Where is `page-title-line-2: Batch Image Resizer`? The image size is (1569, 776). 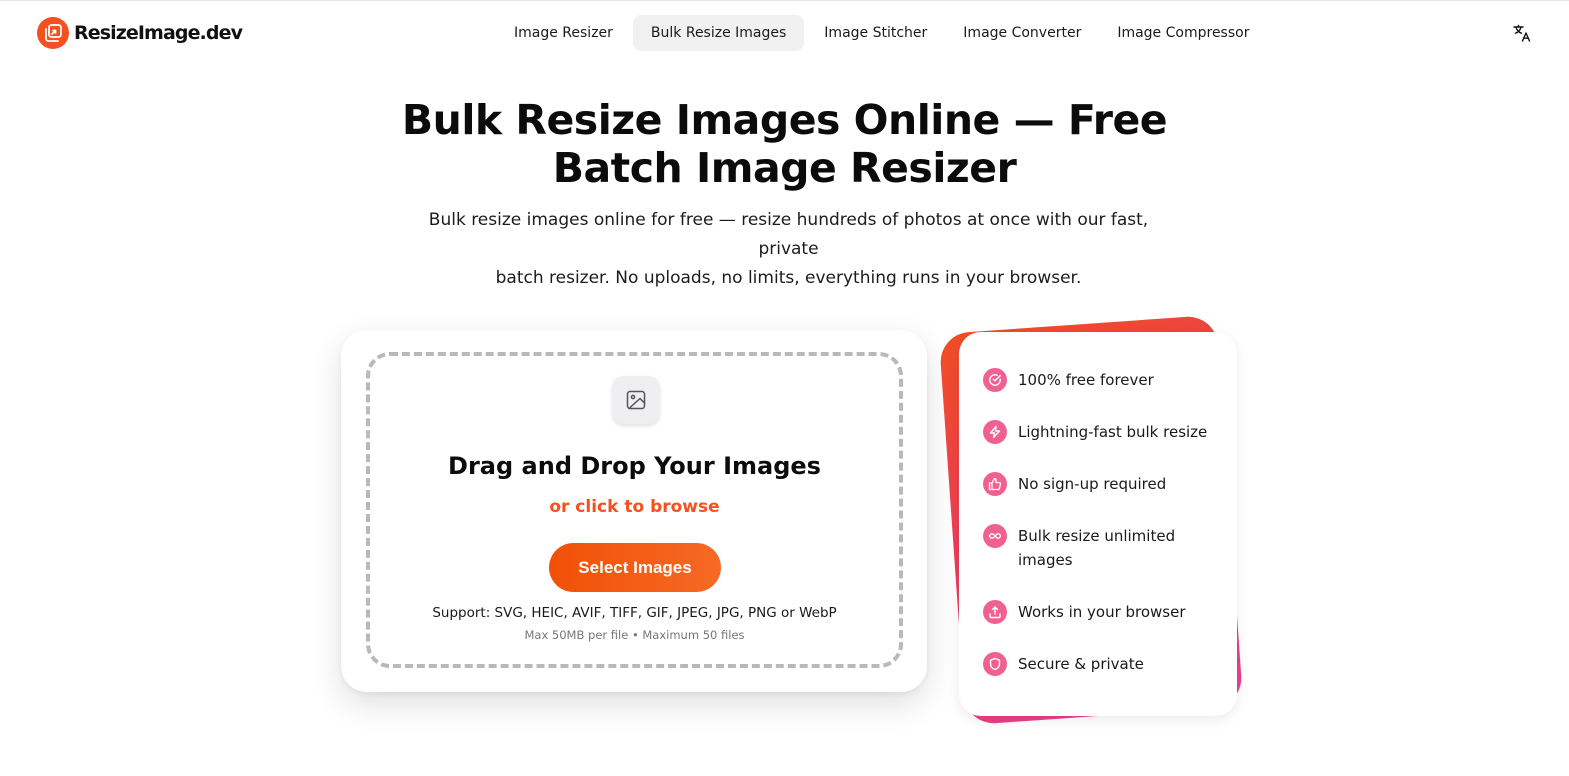 page-title-line-2: Batch Image Resizer is located at coordinates (784, 168).